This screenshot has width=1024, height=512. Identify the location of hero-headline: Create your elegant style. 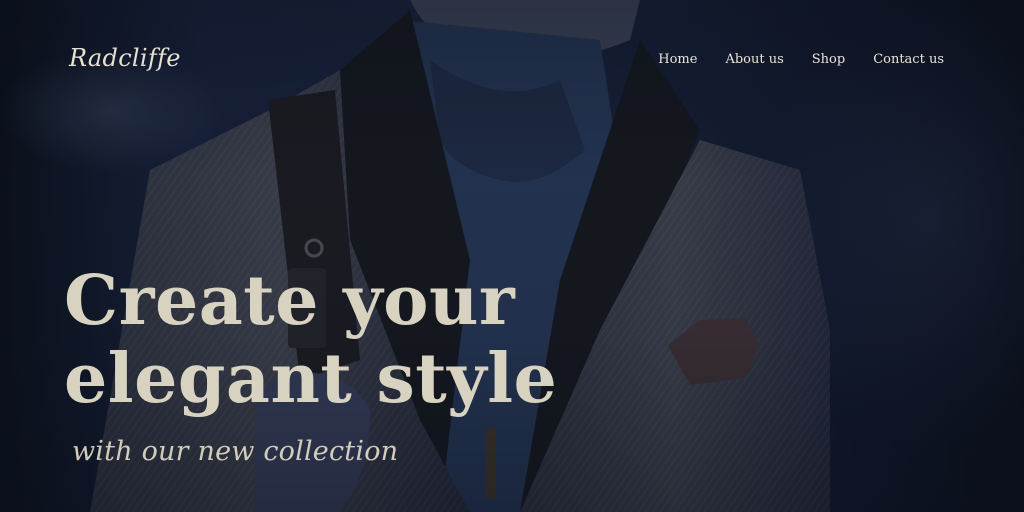
(310, 340).